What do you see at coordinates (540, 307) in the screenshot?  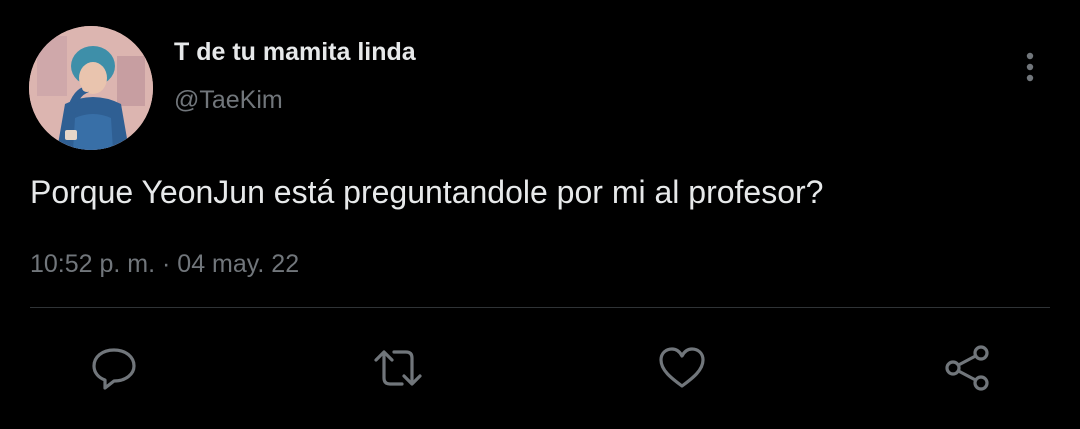 I see `divider` at bounding box center [540, 307].